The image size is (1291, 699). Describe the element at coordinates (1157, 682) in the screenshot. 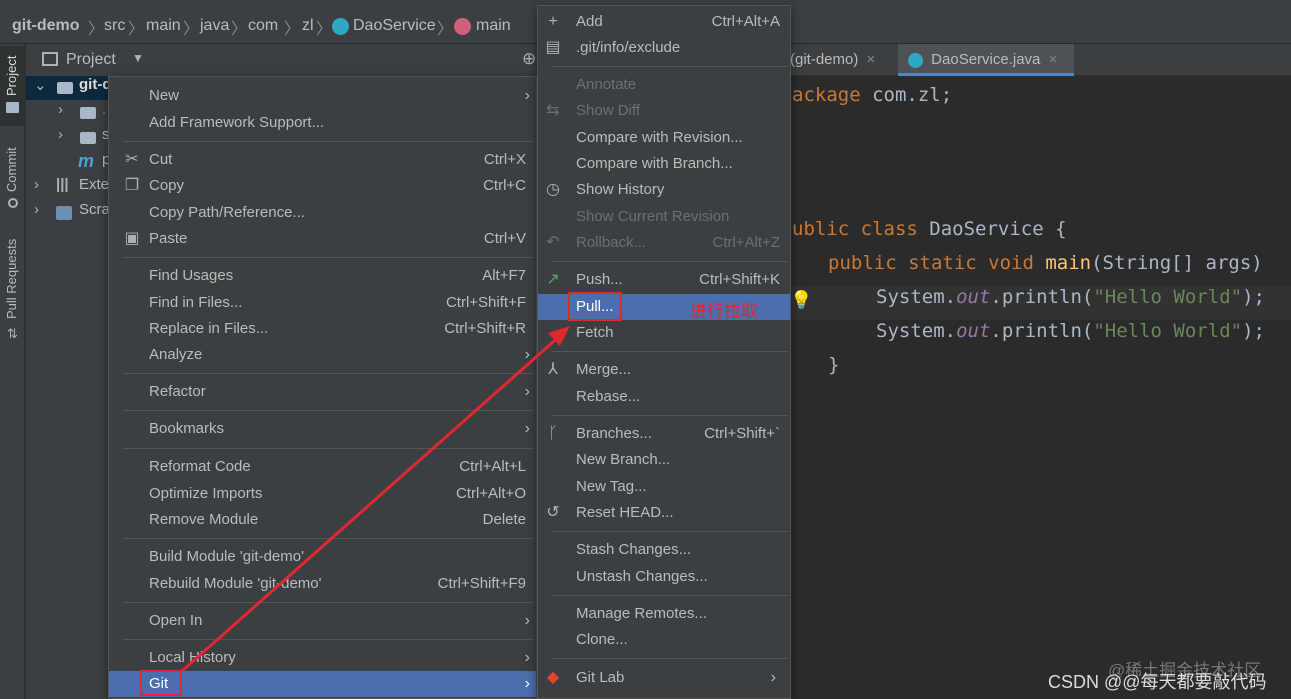

I see `watermark-csdn: CSDN @@每天都要敲代码` at that location.